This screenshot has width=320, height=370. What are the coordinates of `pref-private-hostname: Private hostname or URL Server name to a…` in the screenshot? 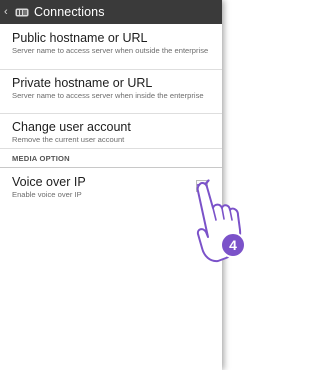 It's located at (111, 92).